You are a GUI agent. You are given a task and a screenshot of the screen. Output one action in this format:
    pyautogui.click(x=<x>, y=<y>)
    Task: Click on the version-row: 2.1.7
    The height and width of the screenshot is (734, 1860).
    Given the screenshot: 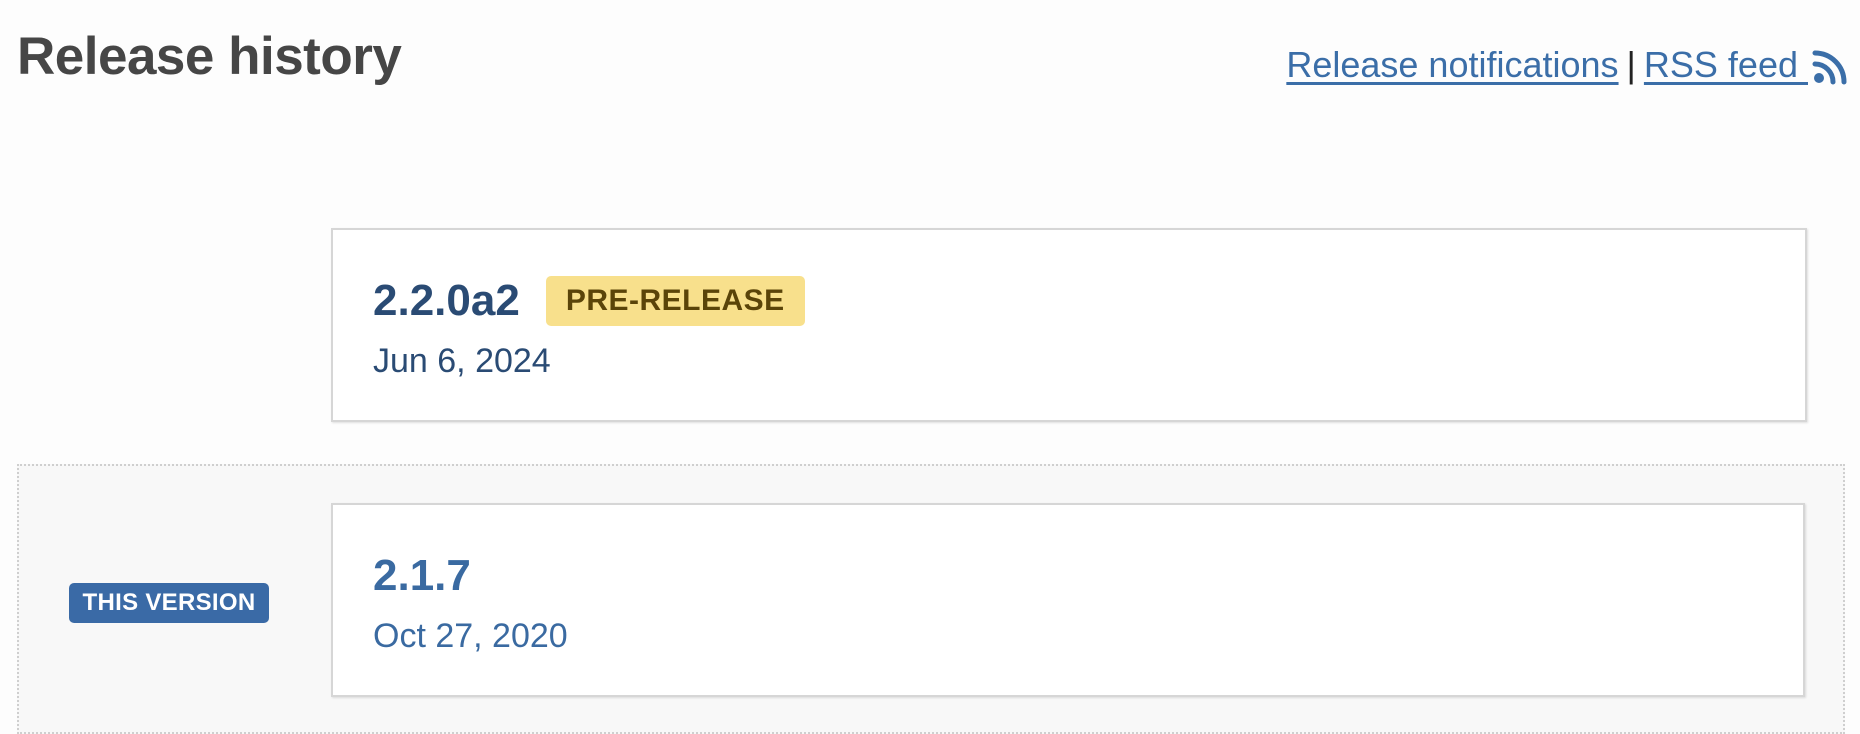 What is the action you would take?
    pyautogui.click(x=422, y=576)
    